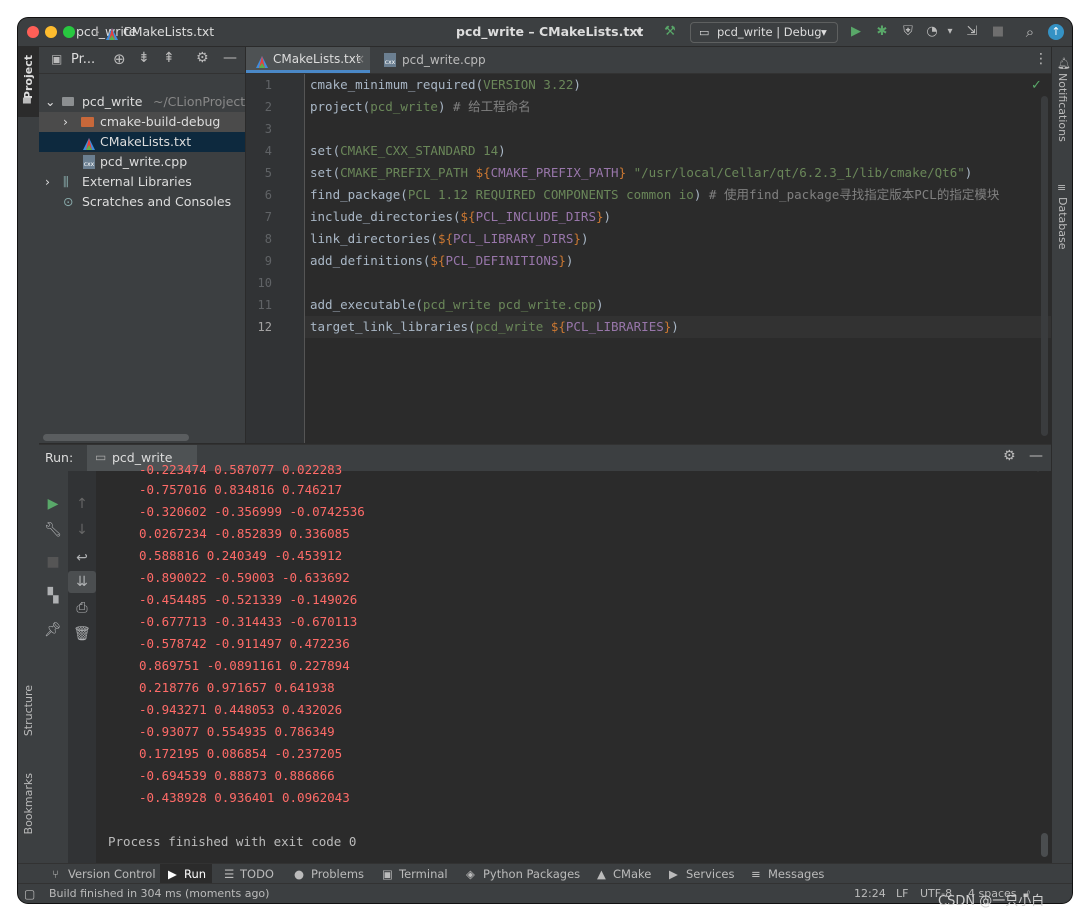  What do you see at coordinates (622, 172) in the screenshot?
I see `code-dollar-close: }` at bounding box center [622, 172].